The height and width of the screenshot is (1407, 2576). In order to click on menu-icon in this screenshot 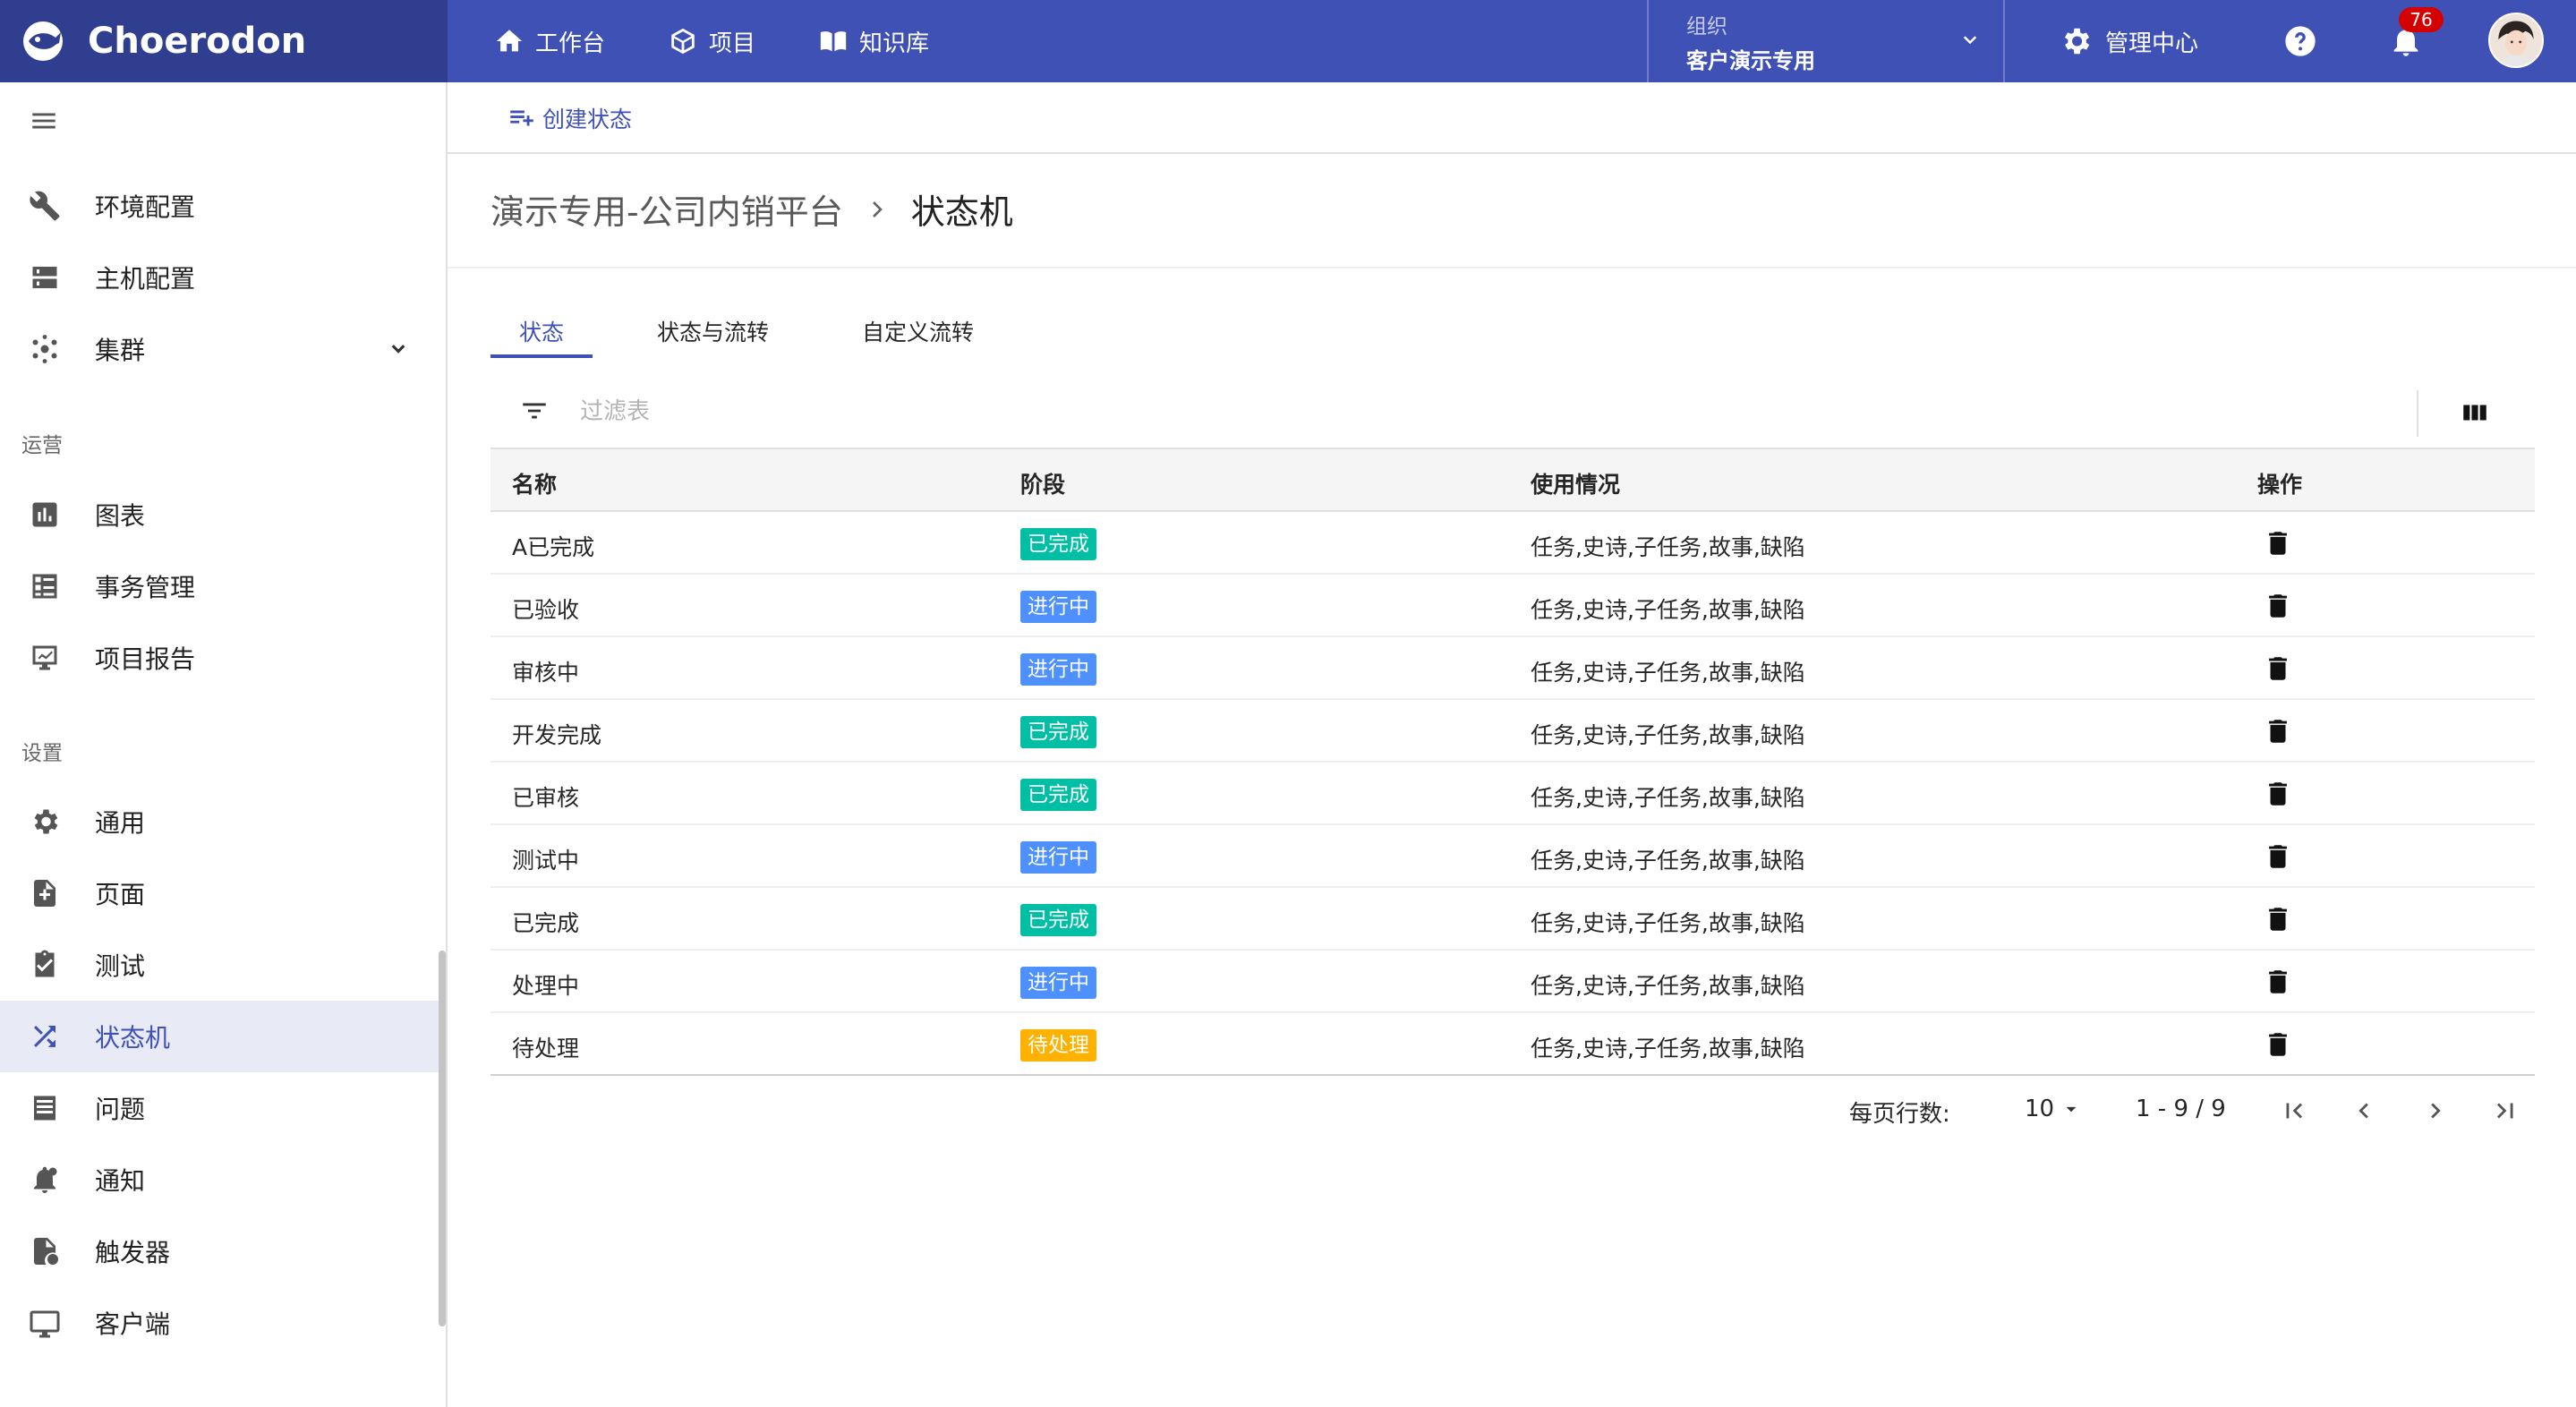, I will do `click(44, 121)`.